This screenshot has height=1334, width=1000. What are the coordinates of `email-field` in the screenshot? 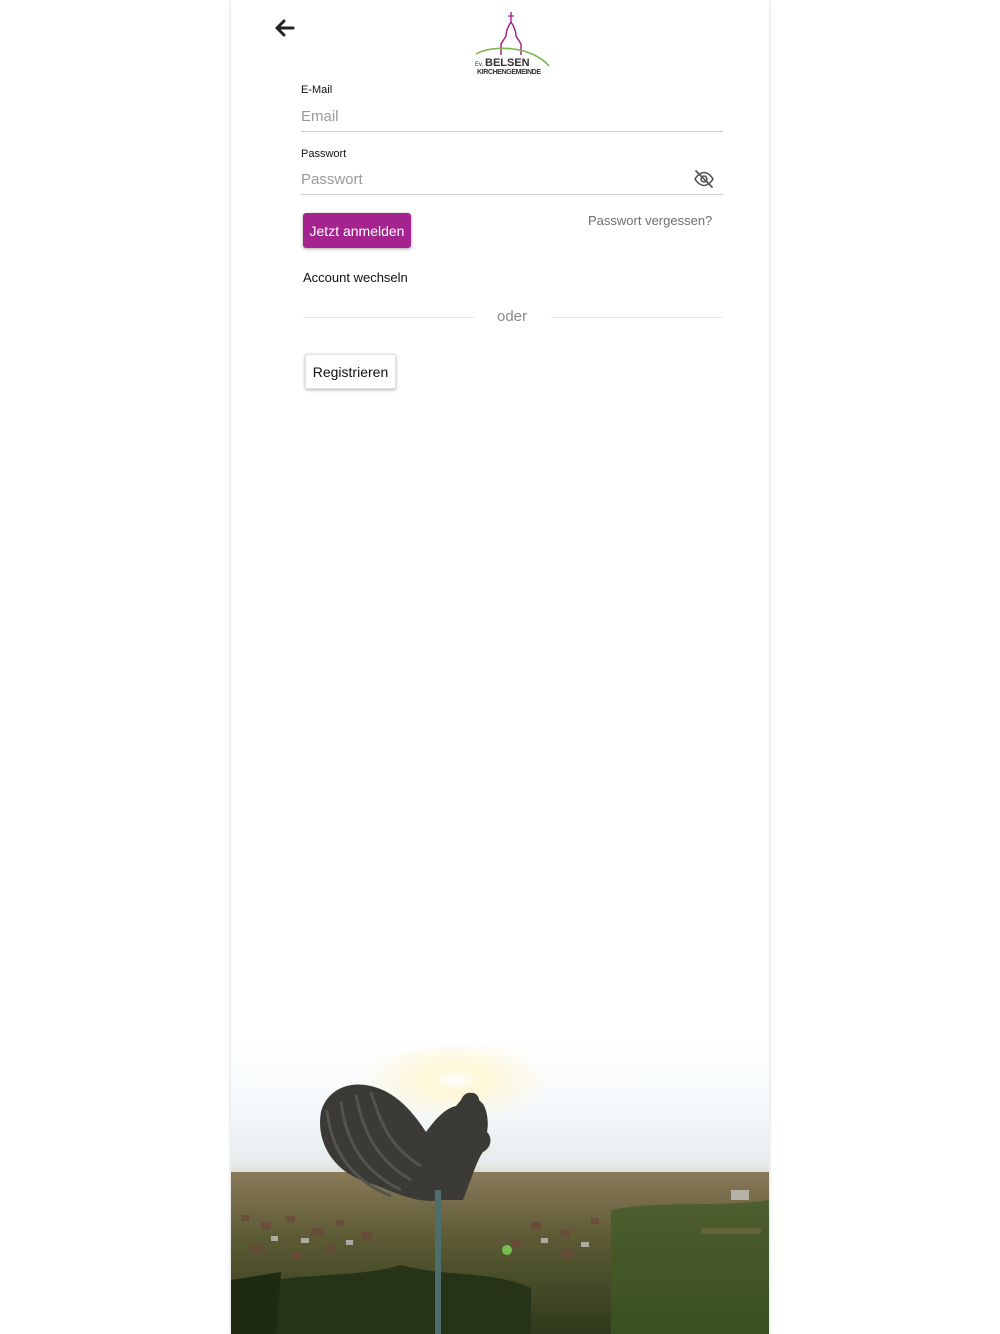 It's located at (512, 116).